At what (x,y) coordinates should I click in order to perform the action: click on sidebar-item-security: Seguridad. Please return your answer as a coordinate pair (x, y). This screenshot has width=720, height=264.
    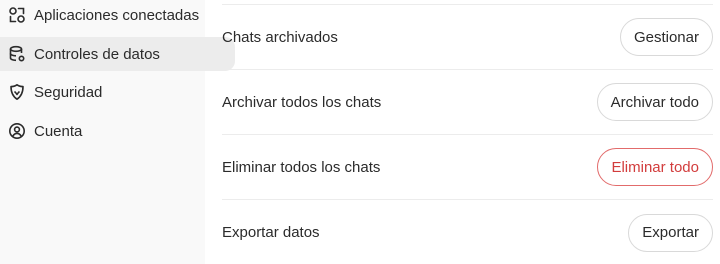
    Looking at the image, I should click on (51, 92).